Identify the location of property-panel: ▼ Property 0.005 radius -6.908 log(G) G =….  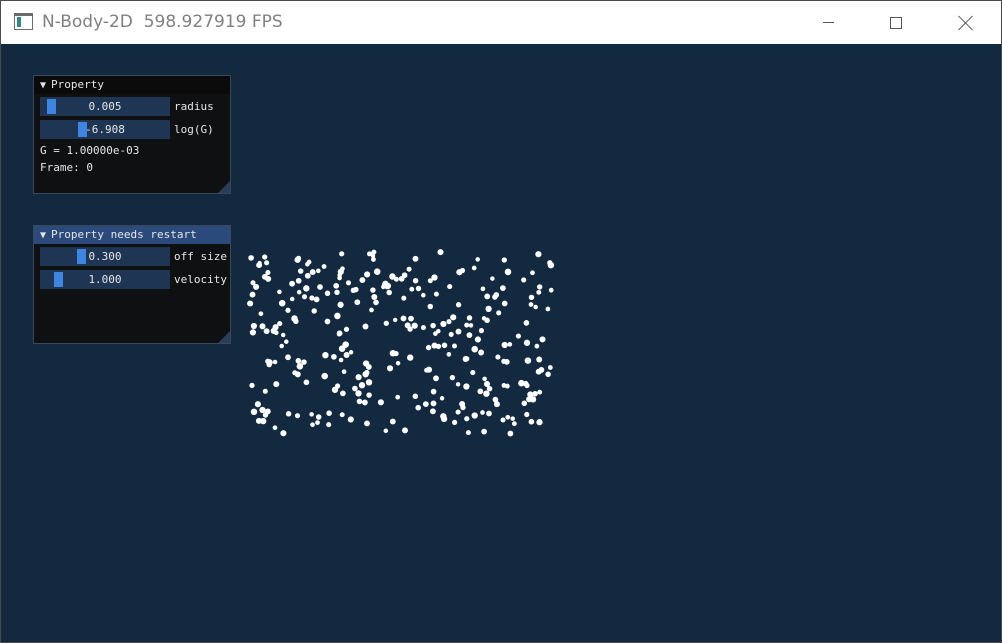
(132, 134).